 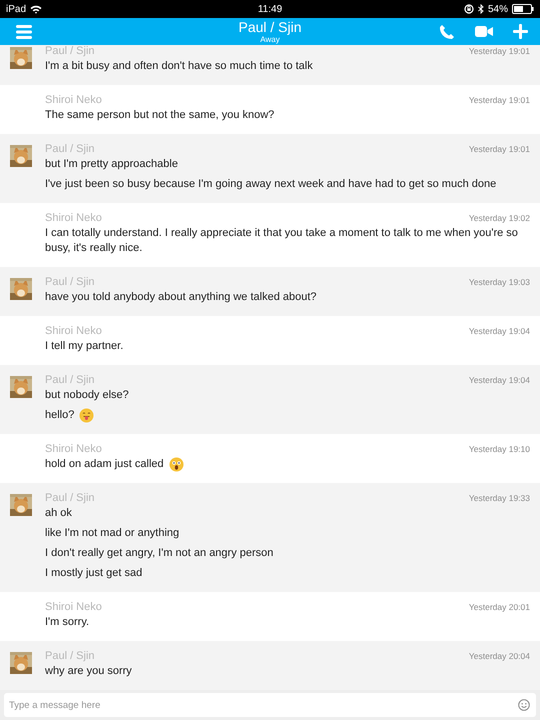 I want to click on timestamp: Yesterday 20:01, so click(x=499, y=607).